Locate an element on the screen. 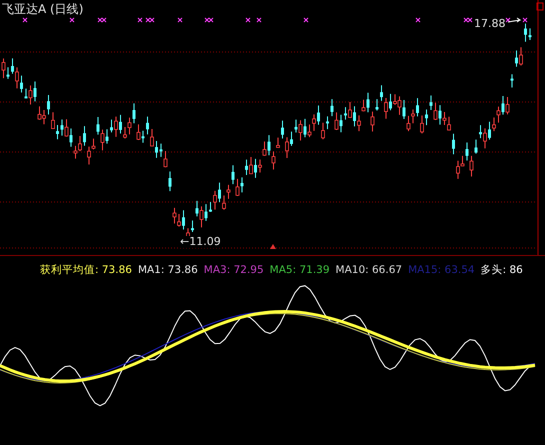 Image resolution: width=545 pixels, height=445 pixels. indicator-value: 获利平均值: 73.86 is located at coordinates (86, 269).